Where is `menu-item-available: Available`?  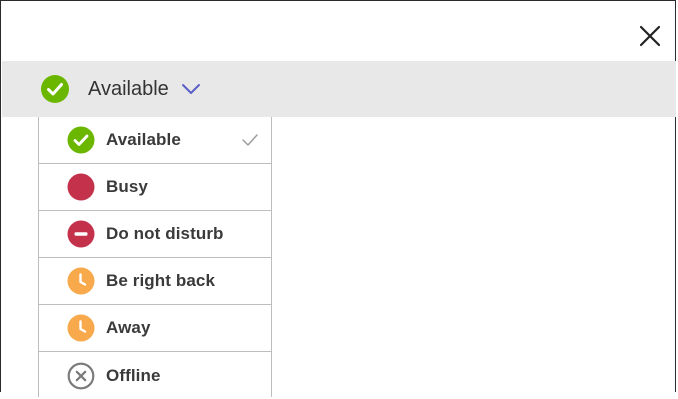 menu-item-available: Available is located at coordinates (155, 140).